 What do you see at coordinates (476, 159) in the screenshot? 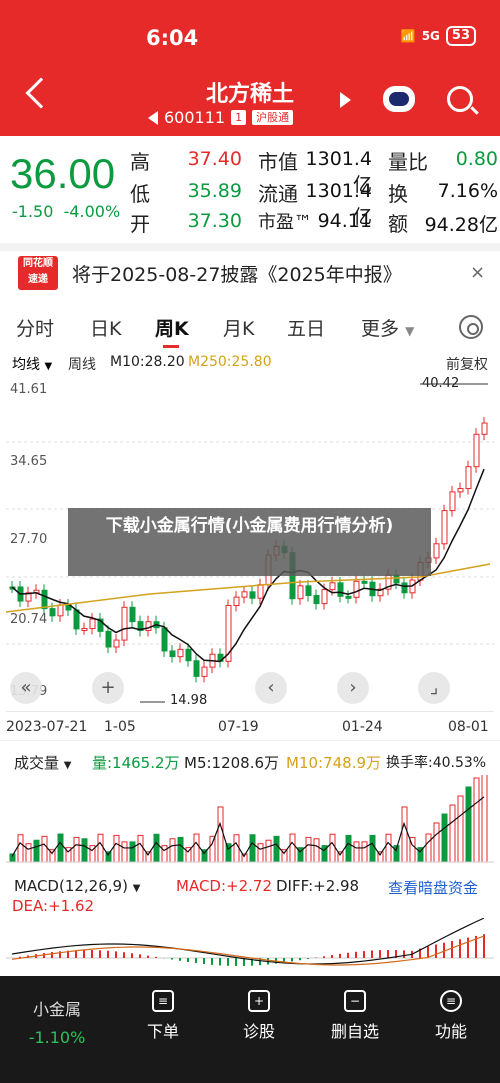
I see `volratio-value: 0.80` at bounding box center [476, 159].